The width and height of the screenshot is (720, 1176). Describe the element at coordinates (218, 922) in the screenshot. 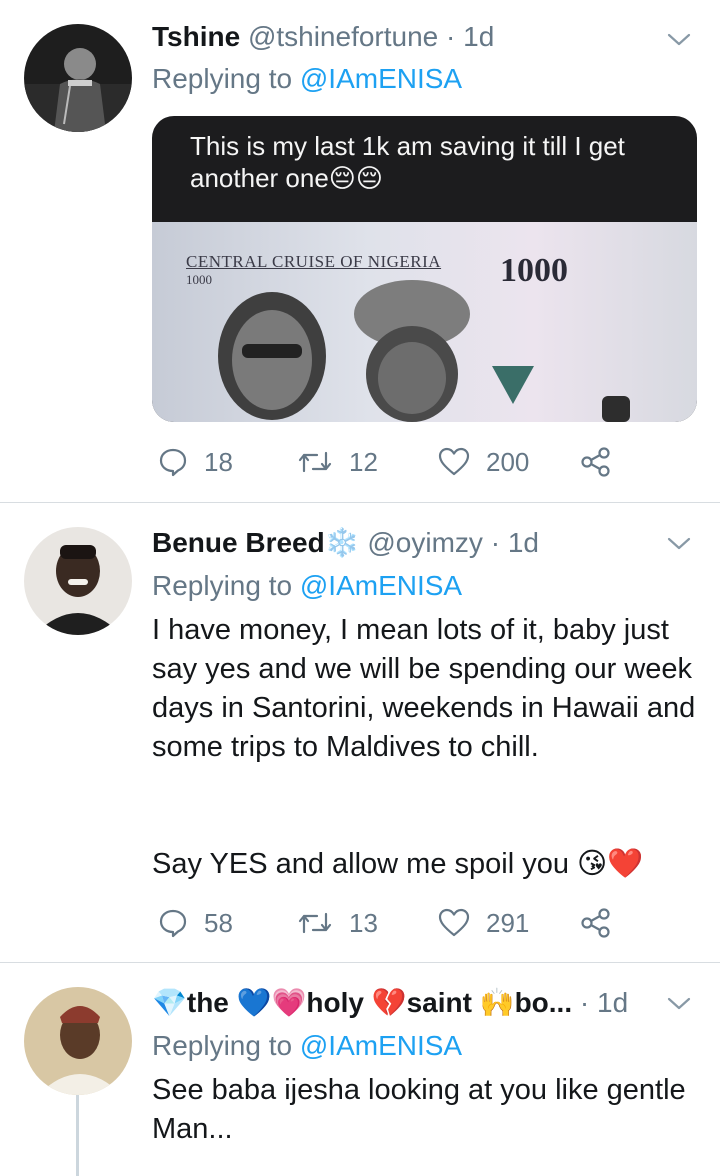

I see `reply-count: 58` at that location.